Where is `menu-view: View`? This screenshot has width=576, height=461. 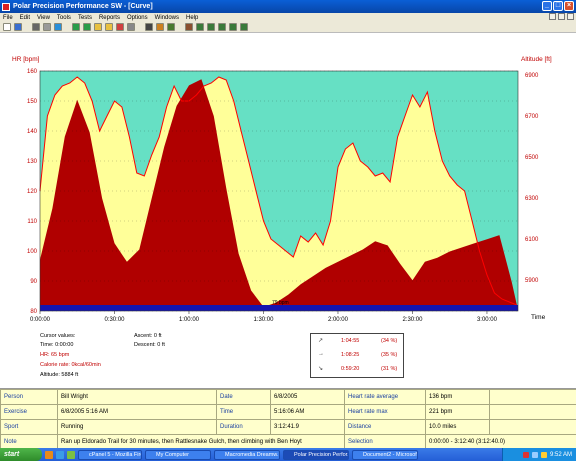 menu-view: View is located at coordinates (43, 18).